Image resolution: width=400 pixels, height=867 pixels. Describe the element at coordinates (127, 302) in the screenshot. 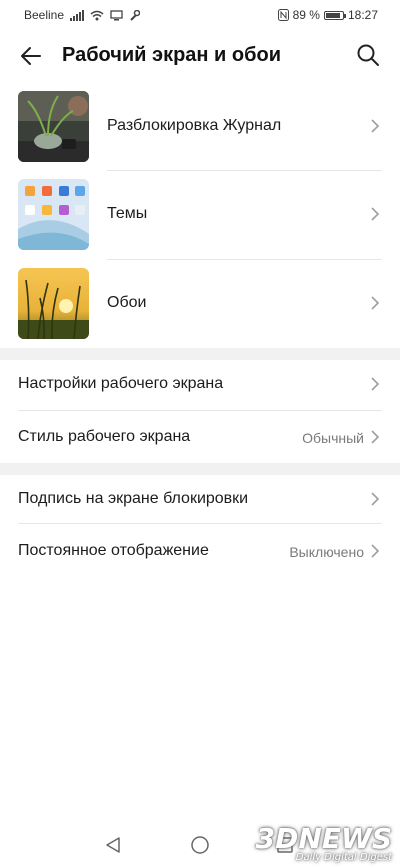

I see `wallpaper-label: Обои` at that location.